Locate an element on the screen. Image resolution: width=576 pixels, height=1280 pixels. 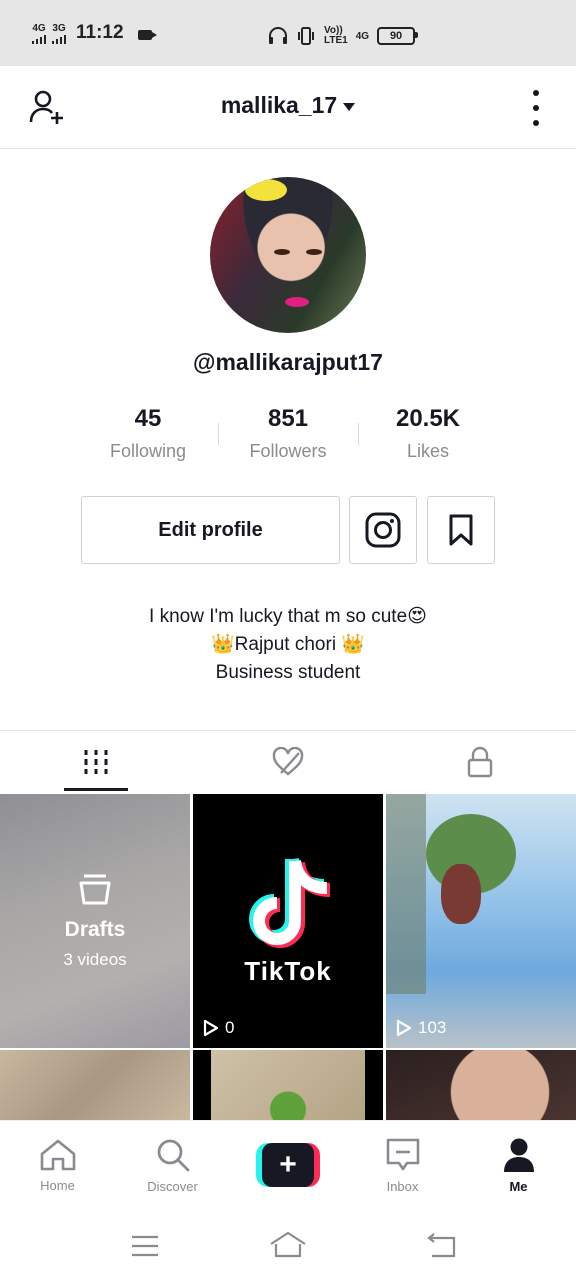
battery-icon: 90 is located at coordinates (398, 36).